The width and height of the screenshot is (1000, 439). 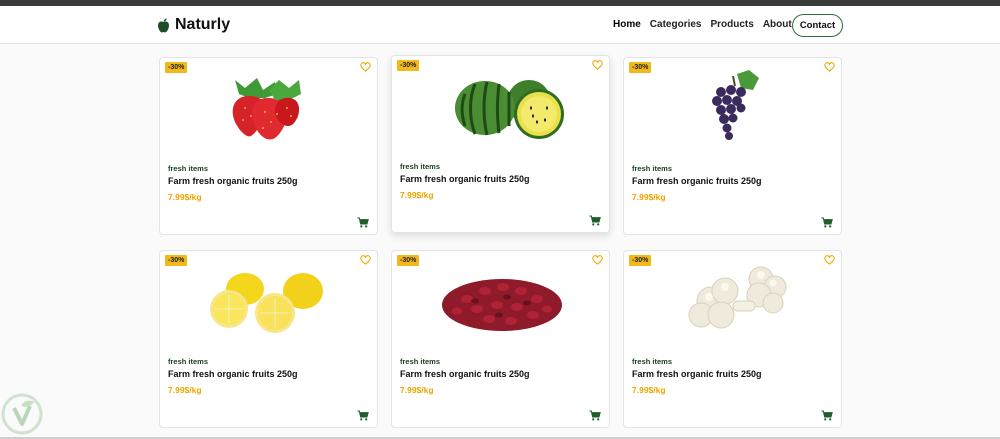 What do you see at coordinates (676, 24) in the screenshot?
I see `nav-categories: Categories` at bounding box center [676, 24].